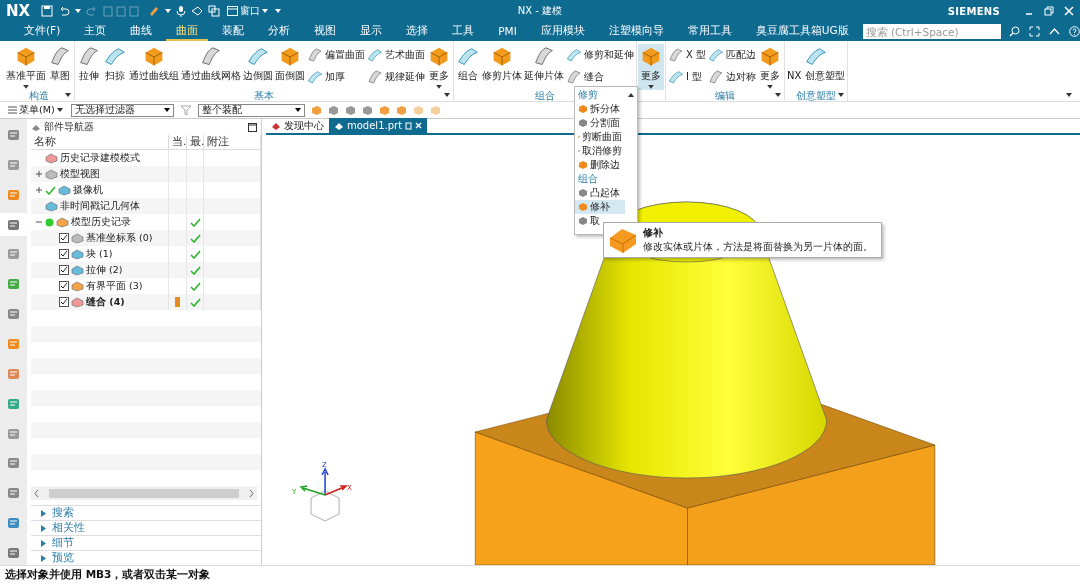 This screenshot has width=1080, height=584. What do you see at coordinates (80, 174) in the screenshot?
I see `tree-item: 模型视图` at bounding box center [80, 174].